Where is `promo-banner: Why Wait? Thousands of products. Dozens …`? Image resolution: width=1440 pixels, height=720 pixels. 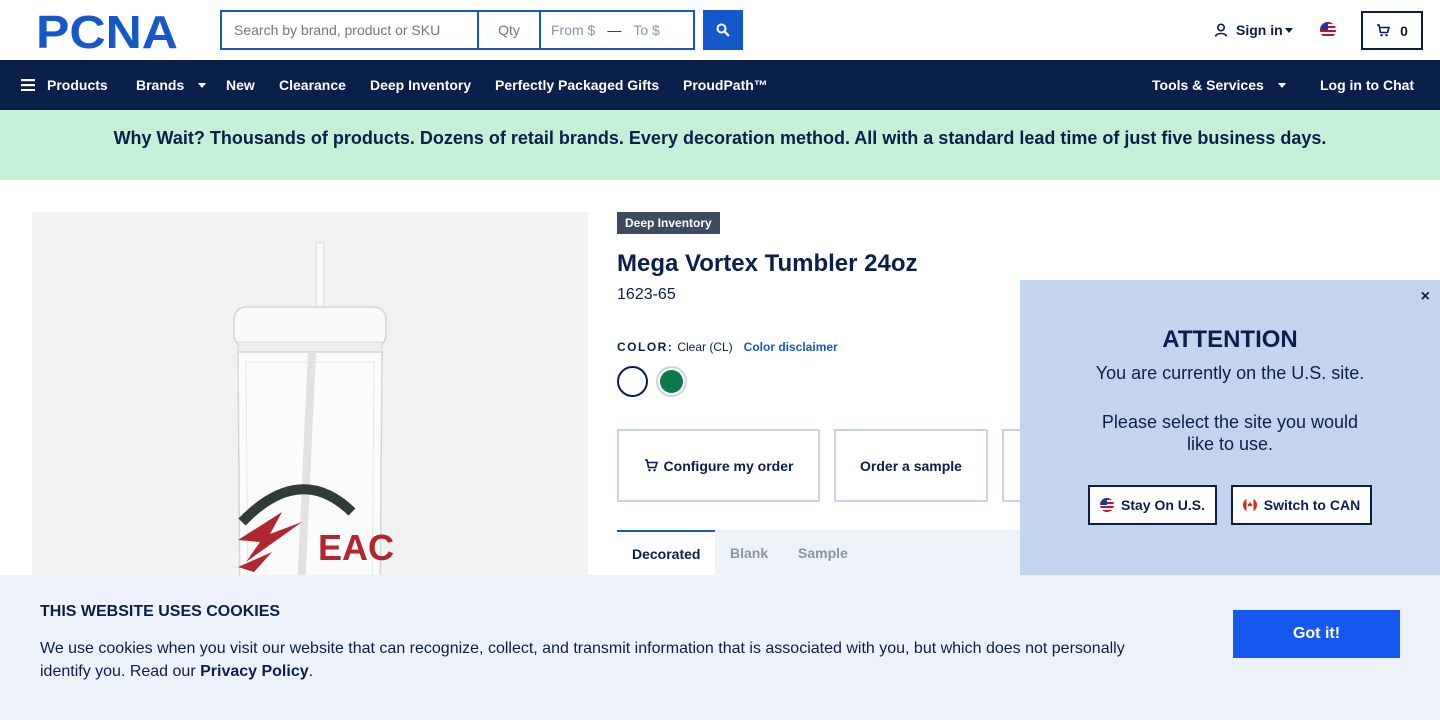 promo-banner: Why Wait? Thousands of products. Dozens … is located at coordinates (720, 145).